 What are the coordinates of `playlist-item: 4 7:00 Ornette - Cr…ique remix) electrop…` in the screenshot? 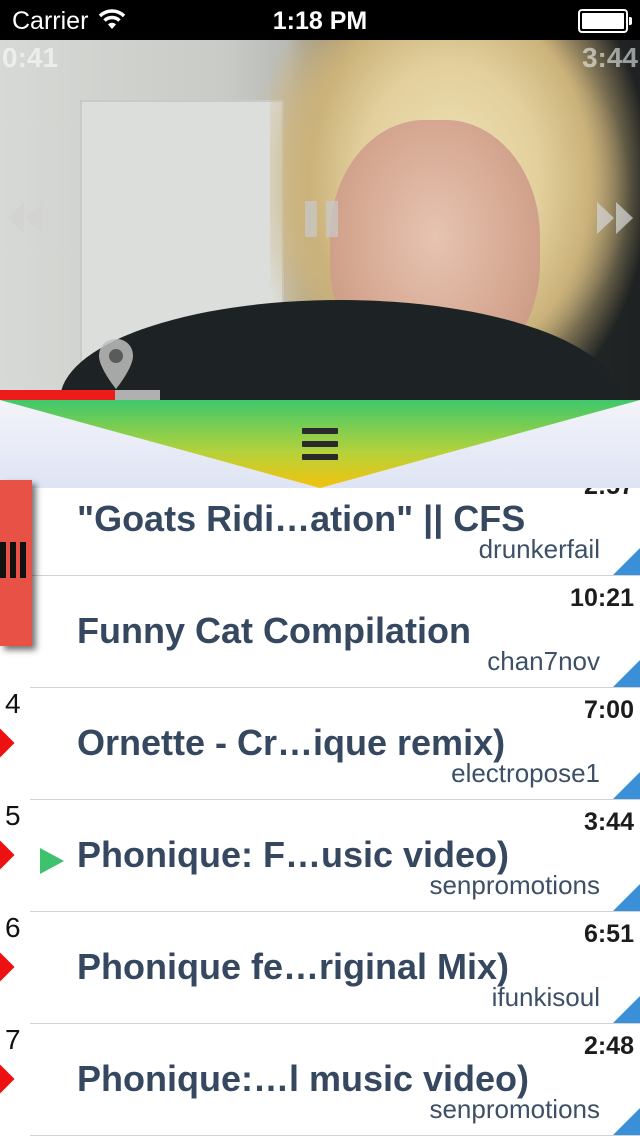 It's located at (320, 744).